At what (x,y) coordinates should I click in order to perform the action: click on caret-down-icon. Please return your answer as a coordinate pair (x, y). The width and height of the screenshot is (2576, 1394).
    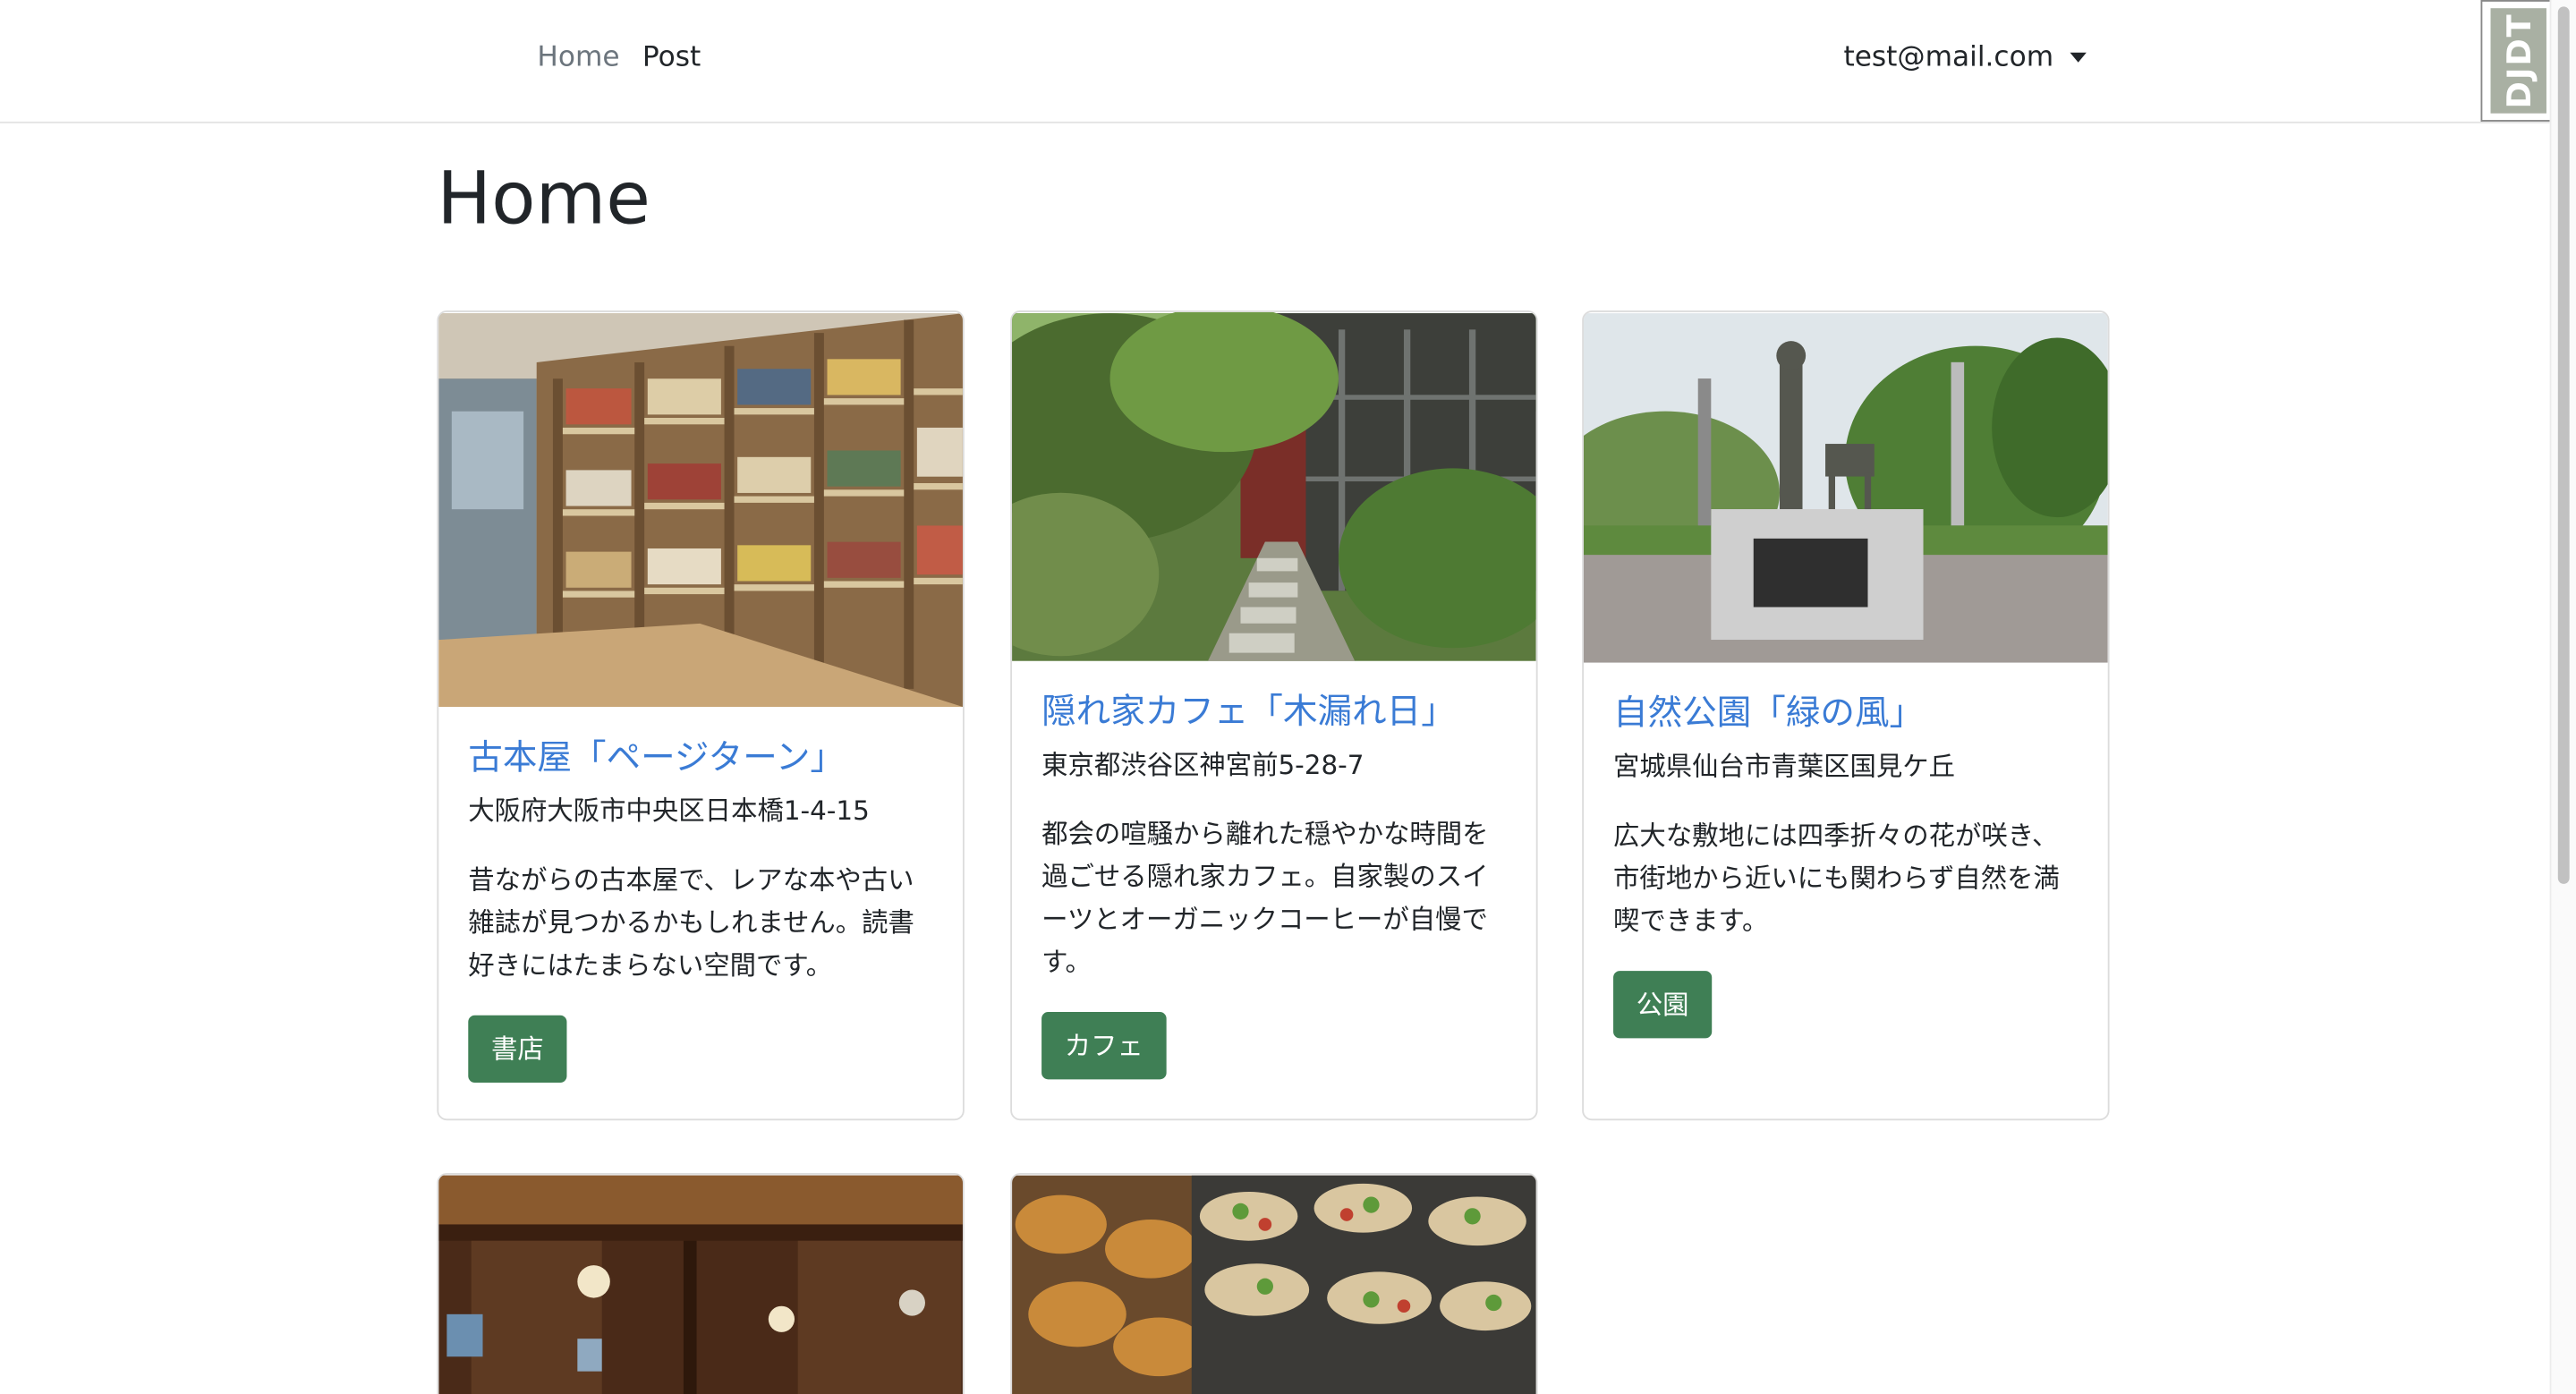
    Looking at the image, I should click on (2078, 57).